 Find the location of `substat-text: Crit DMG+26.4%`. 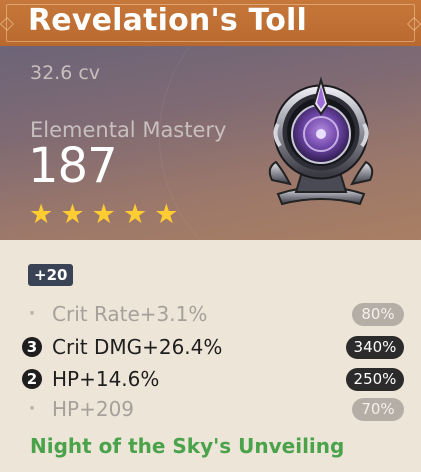

substat-text: Crit DMG+26.4% is located at coordinates (137, 347).